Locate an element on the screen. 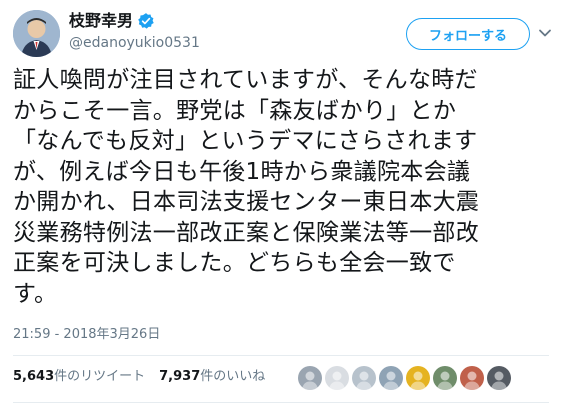 The width and height of the screenshot is (562, 414). like-count: 7,937件のいいね is located at coordinates (212, 377).